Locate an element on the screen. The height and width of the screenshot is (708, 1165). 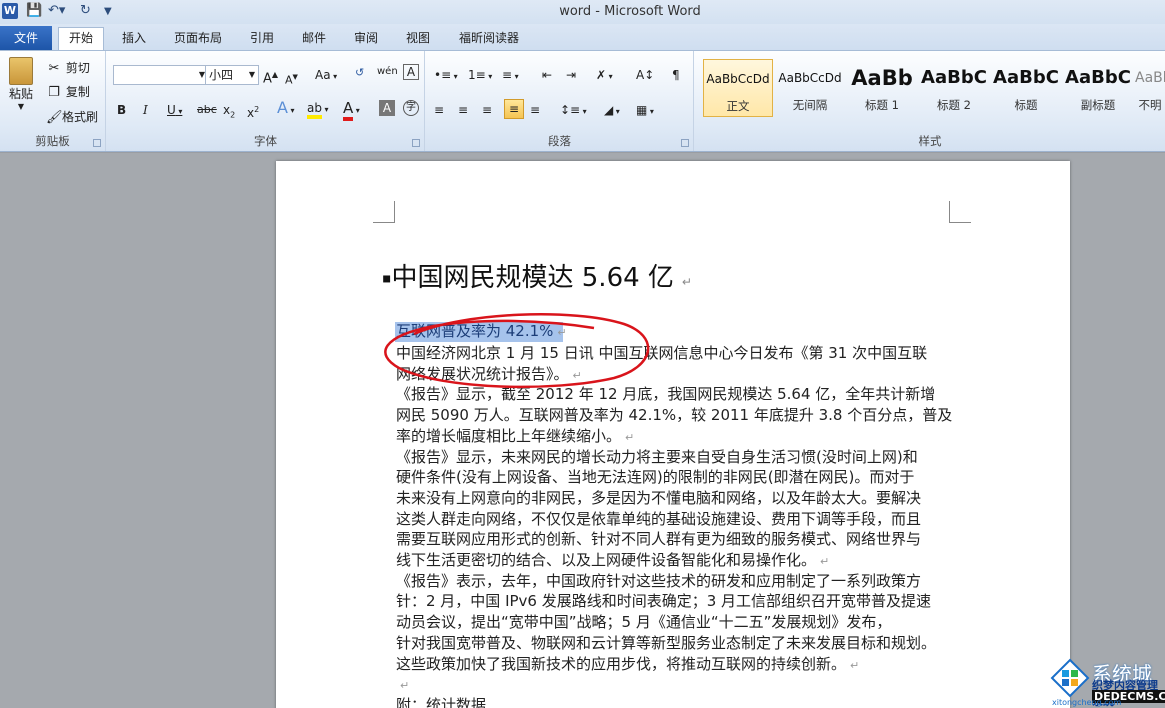
tab-view: 视图 is located at coordinates (418, 39).